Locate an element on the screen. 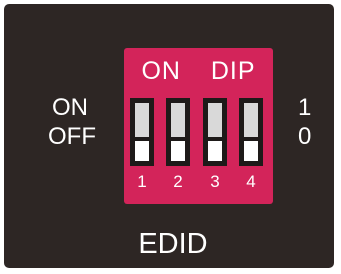 The width and height of the screenshot is (341, 274). switch-number-2: 2 is located at coordinates (178, 181).